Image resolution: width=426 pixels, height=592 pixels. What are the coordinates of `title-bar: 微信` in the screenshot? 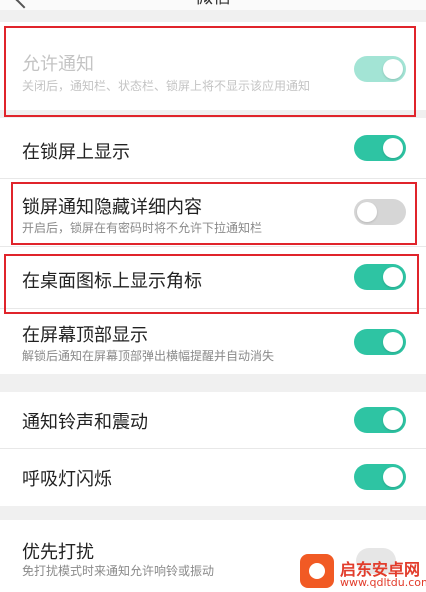 It's located at (213, 5).